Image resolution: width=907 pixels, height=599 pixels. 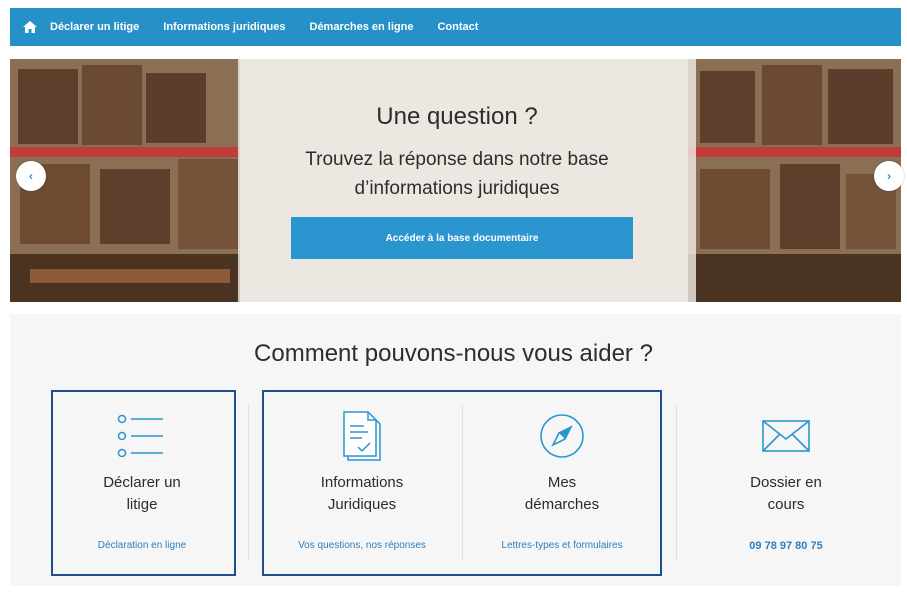 I want to click on card-title: Dossier en cours, so click(x=786, y=493).